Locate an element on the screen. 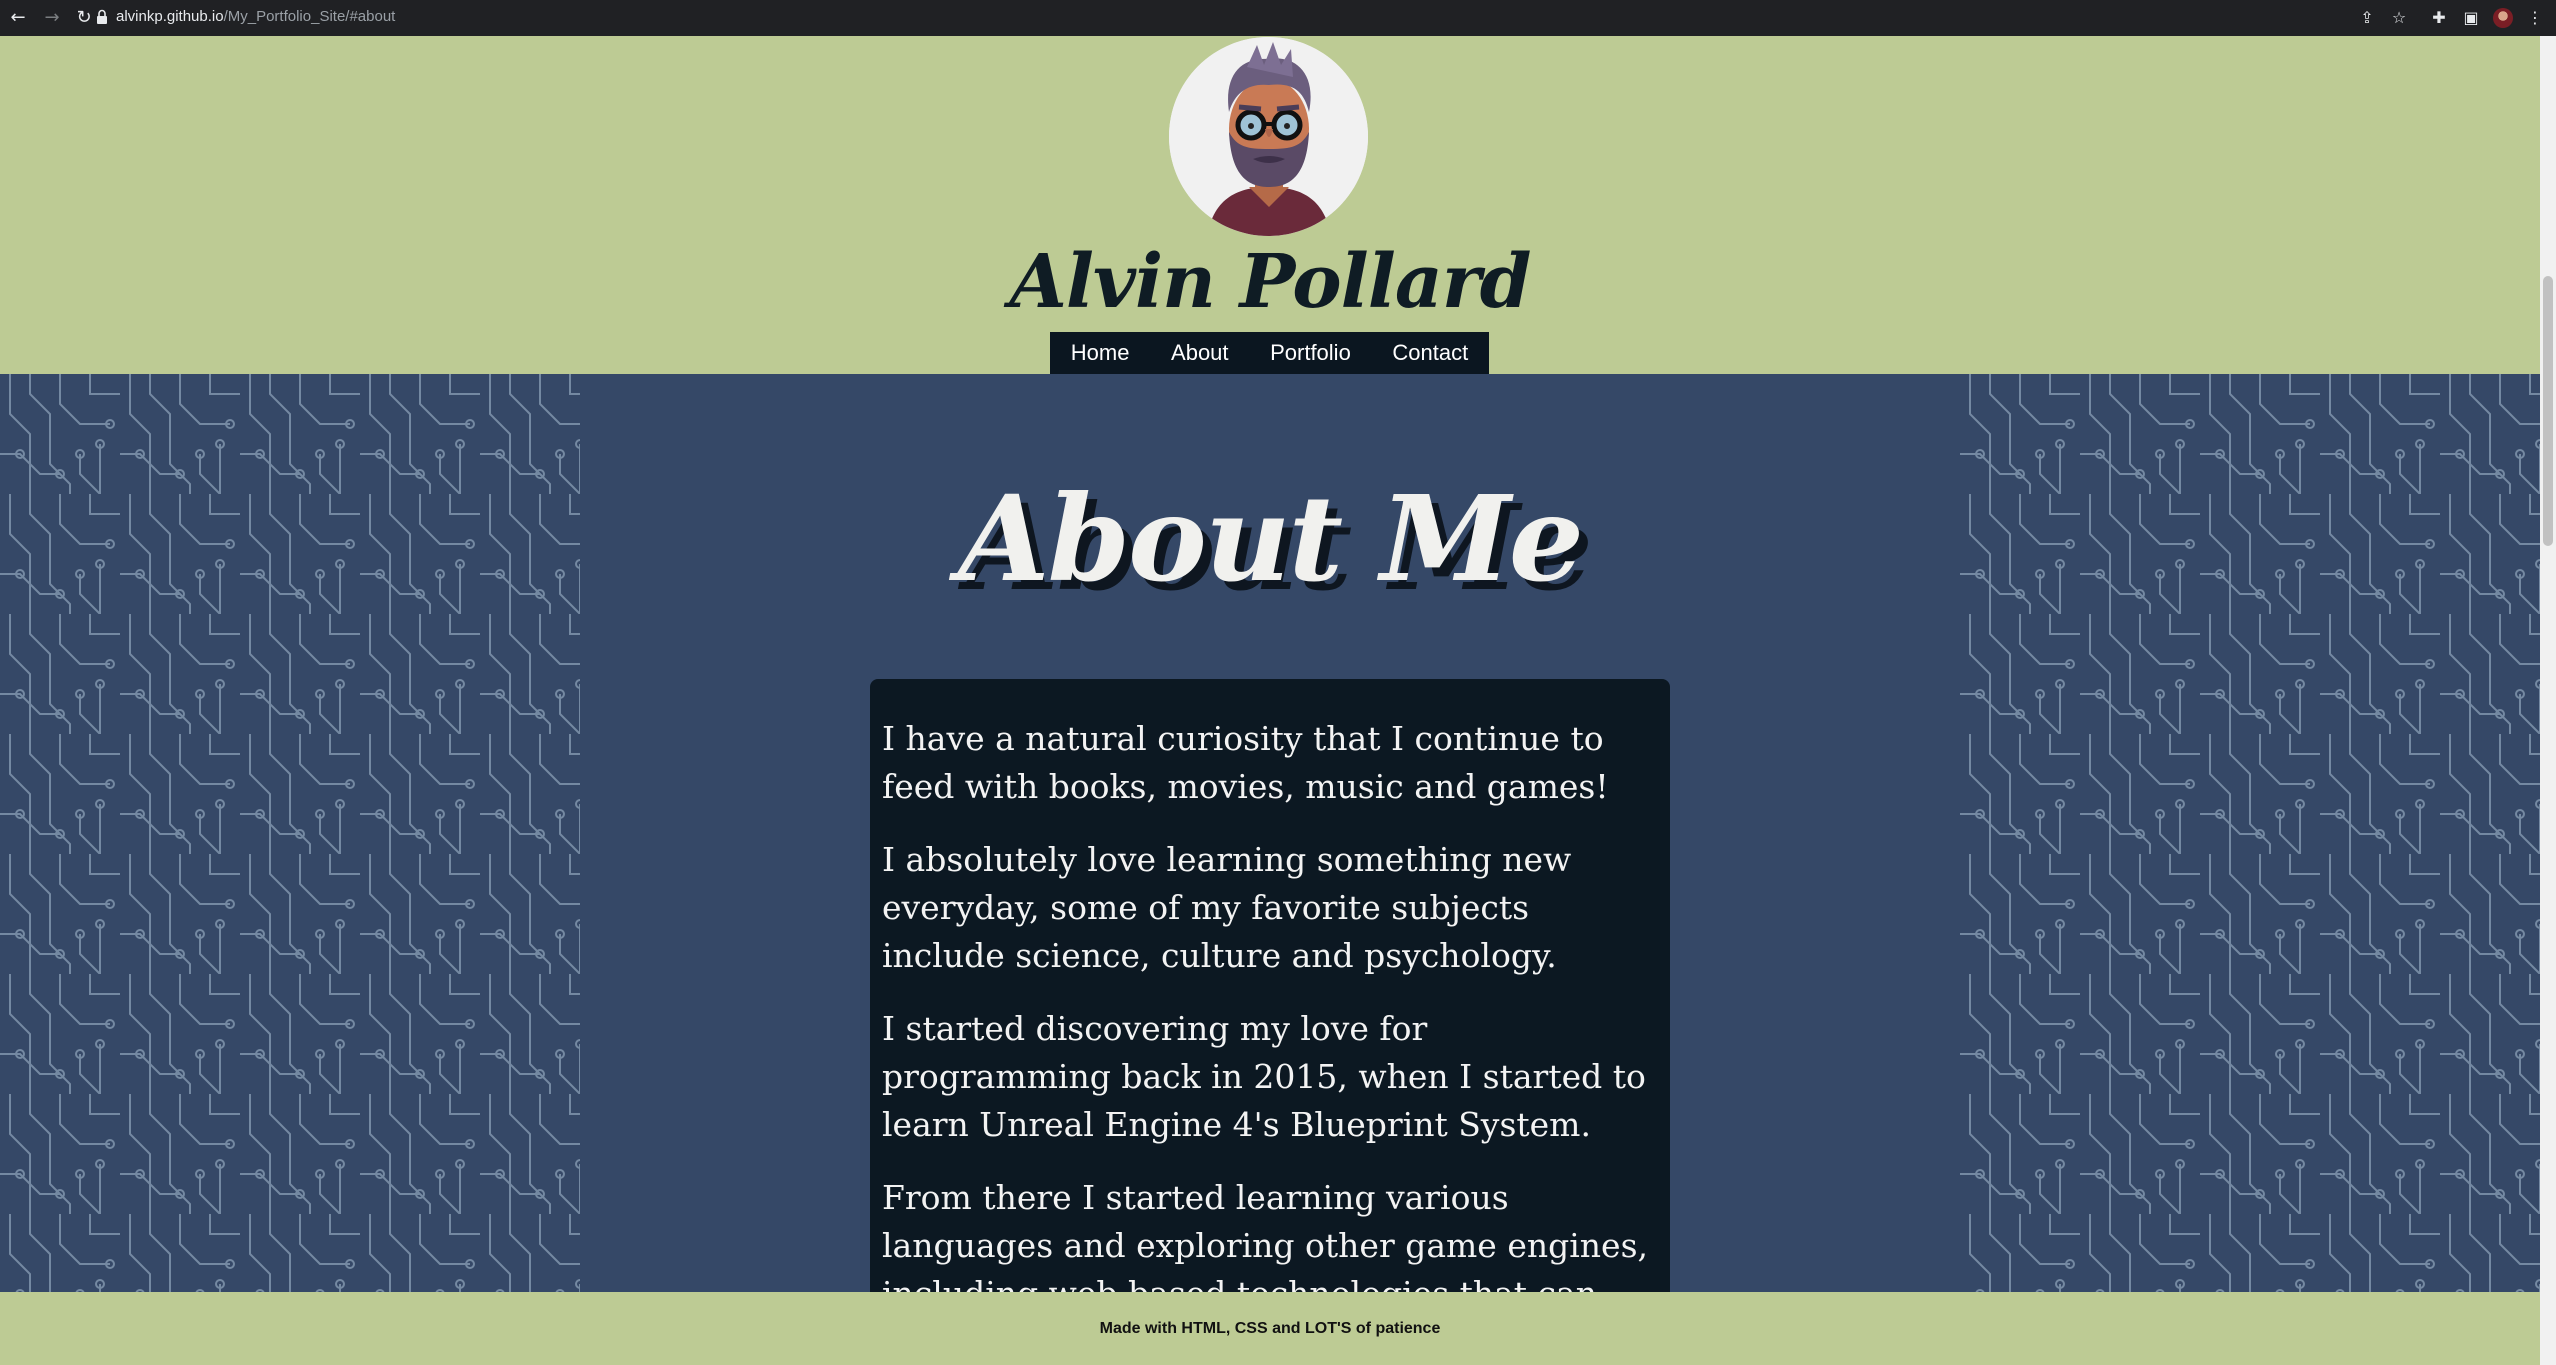 This screenshot has height=1365, width=2556. nav-home: Home is located at coordinates (1100, 353).